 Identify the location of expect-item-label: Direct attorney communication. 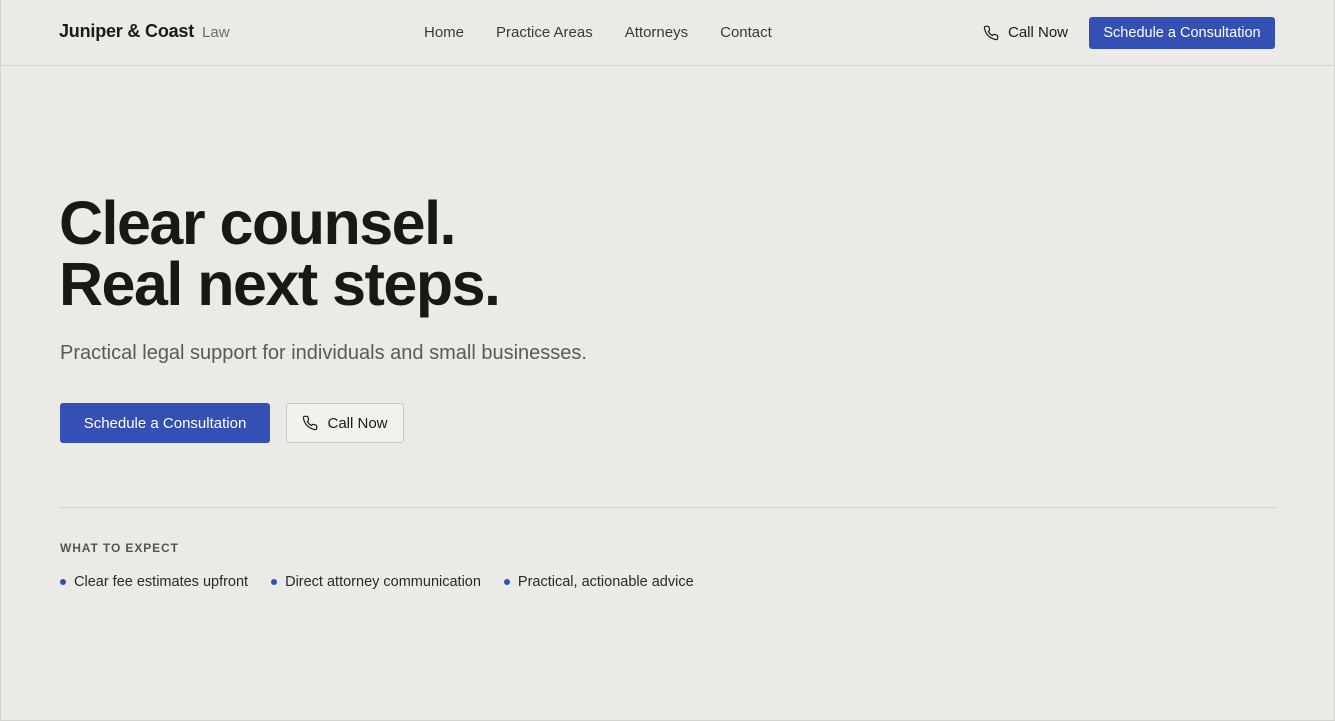
(383, 582).